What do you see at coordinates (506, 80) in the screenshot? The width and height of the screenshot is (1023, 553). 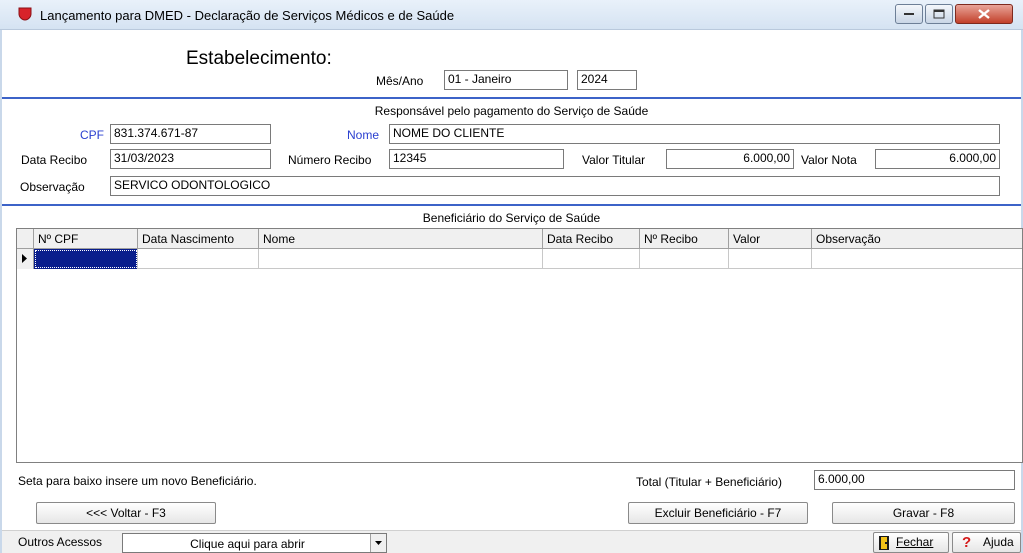 I see `mes-field: 01 - Janeiro` at bounding box center [506, 80].